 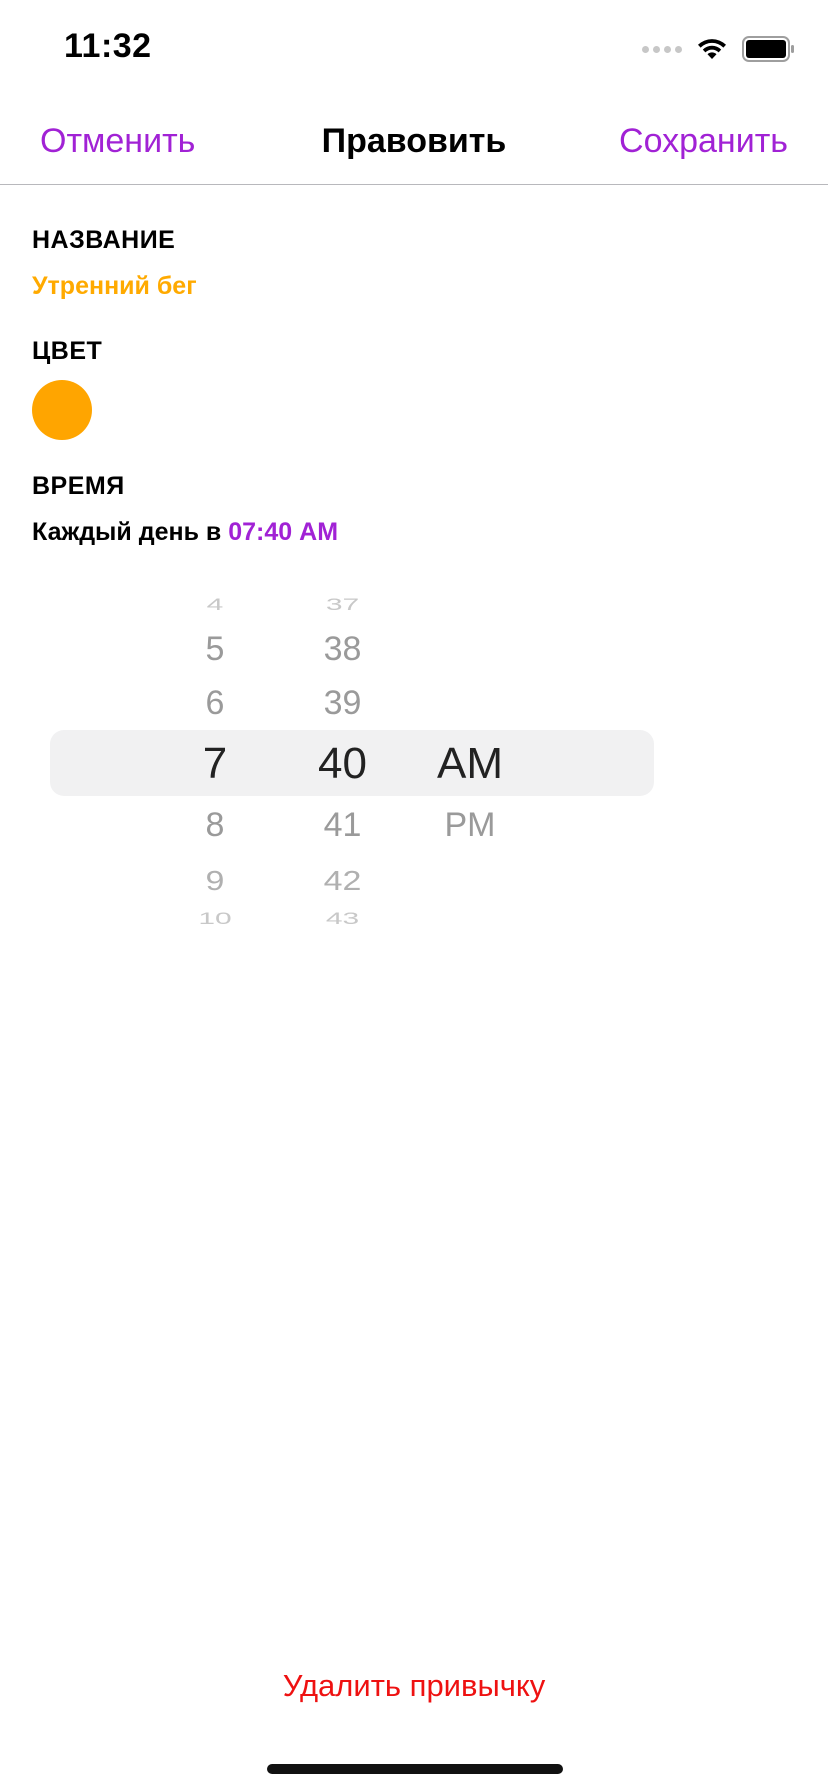 What do you see at coordinates (415, 1769) in the screenshot?
I see `home-indicator` at bounding box center [415, 1769].